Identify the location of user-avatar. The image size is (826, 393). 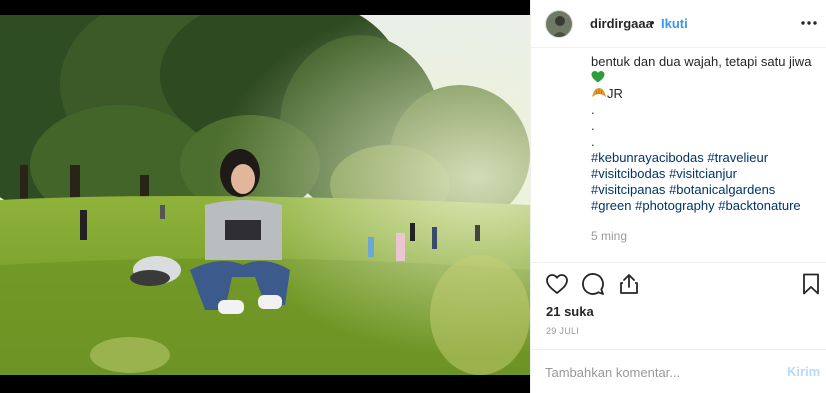
(559, 24).